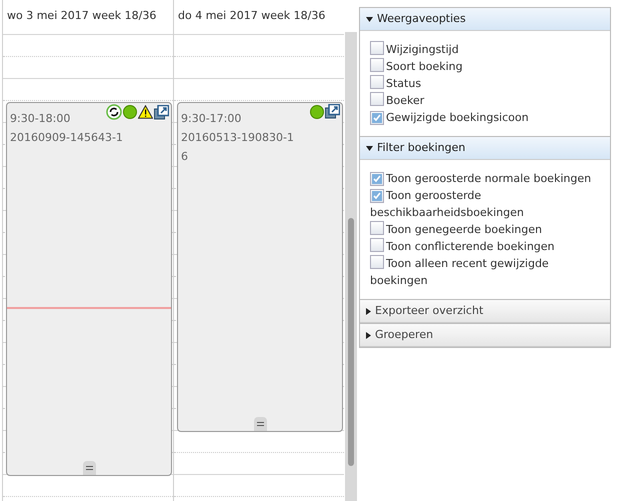 This screenshot has width=623, height=501. What do you see at coordinates (88, 17) in the screenshot?
I see `day-header: wo 3 mei 2017 week 18/36` at bounding box center [88, 17].